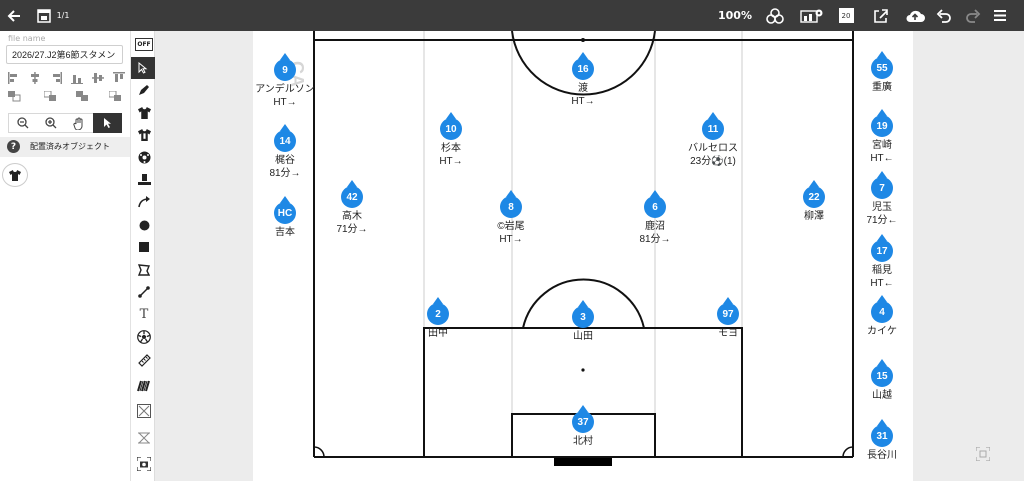 This screenshot has width=1024, height=481. I want to click on player-marker: 42 高木 71分→, so click(352, 208).